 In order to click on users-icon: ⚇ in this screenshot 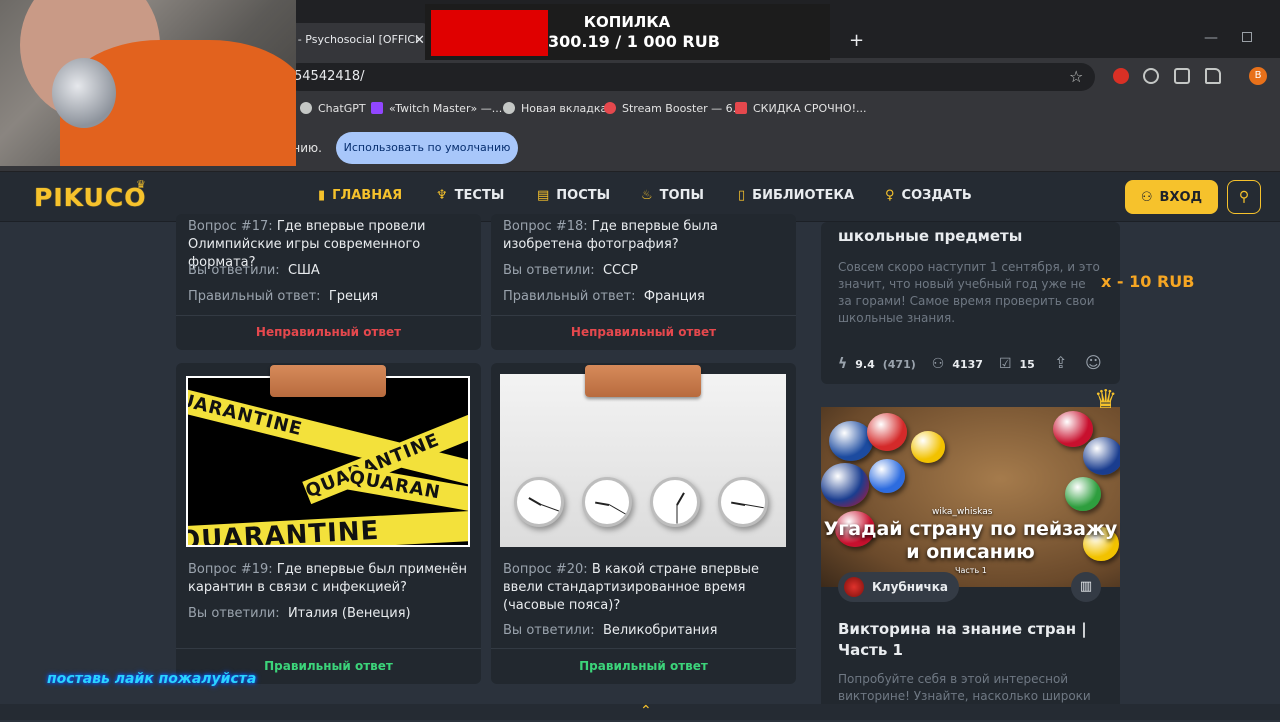, I will do `click(938, 364)`.